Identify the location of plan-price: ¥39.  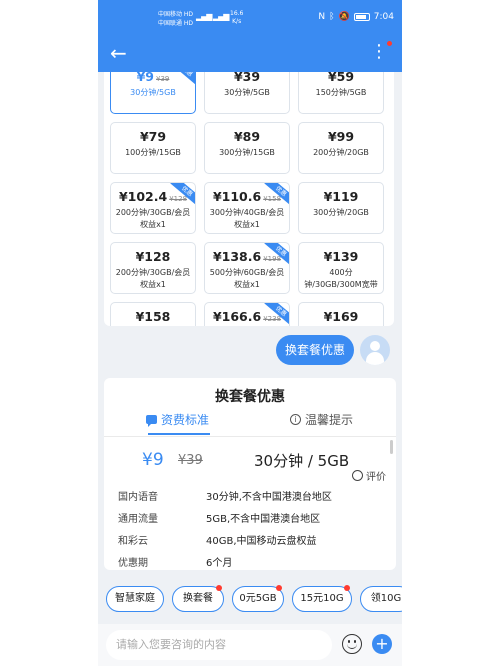
(247, 78).